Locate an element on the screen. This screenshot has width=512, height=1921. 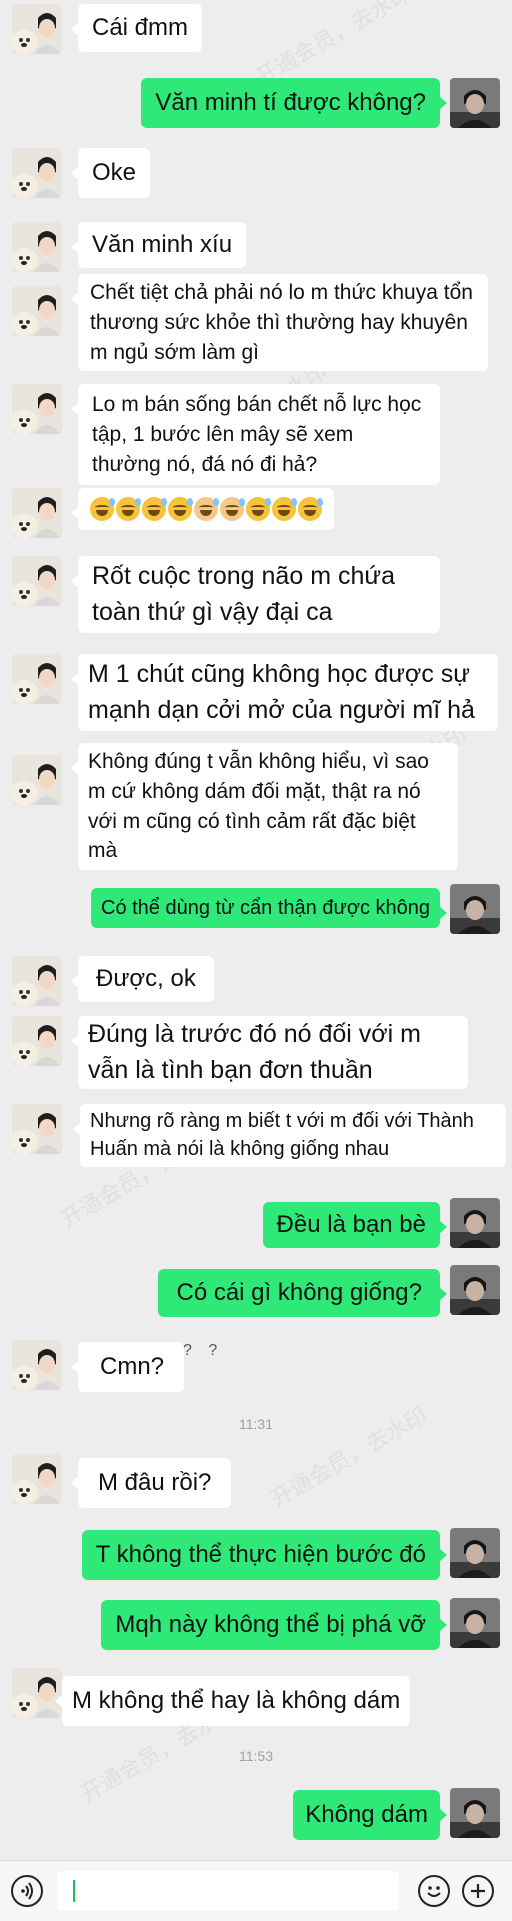
chat-input-bar is located at coordinates (256, 1890).